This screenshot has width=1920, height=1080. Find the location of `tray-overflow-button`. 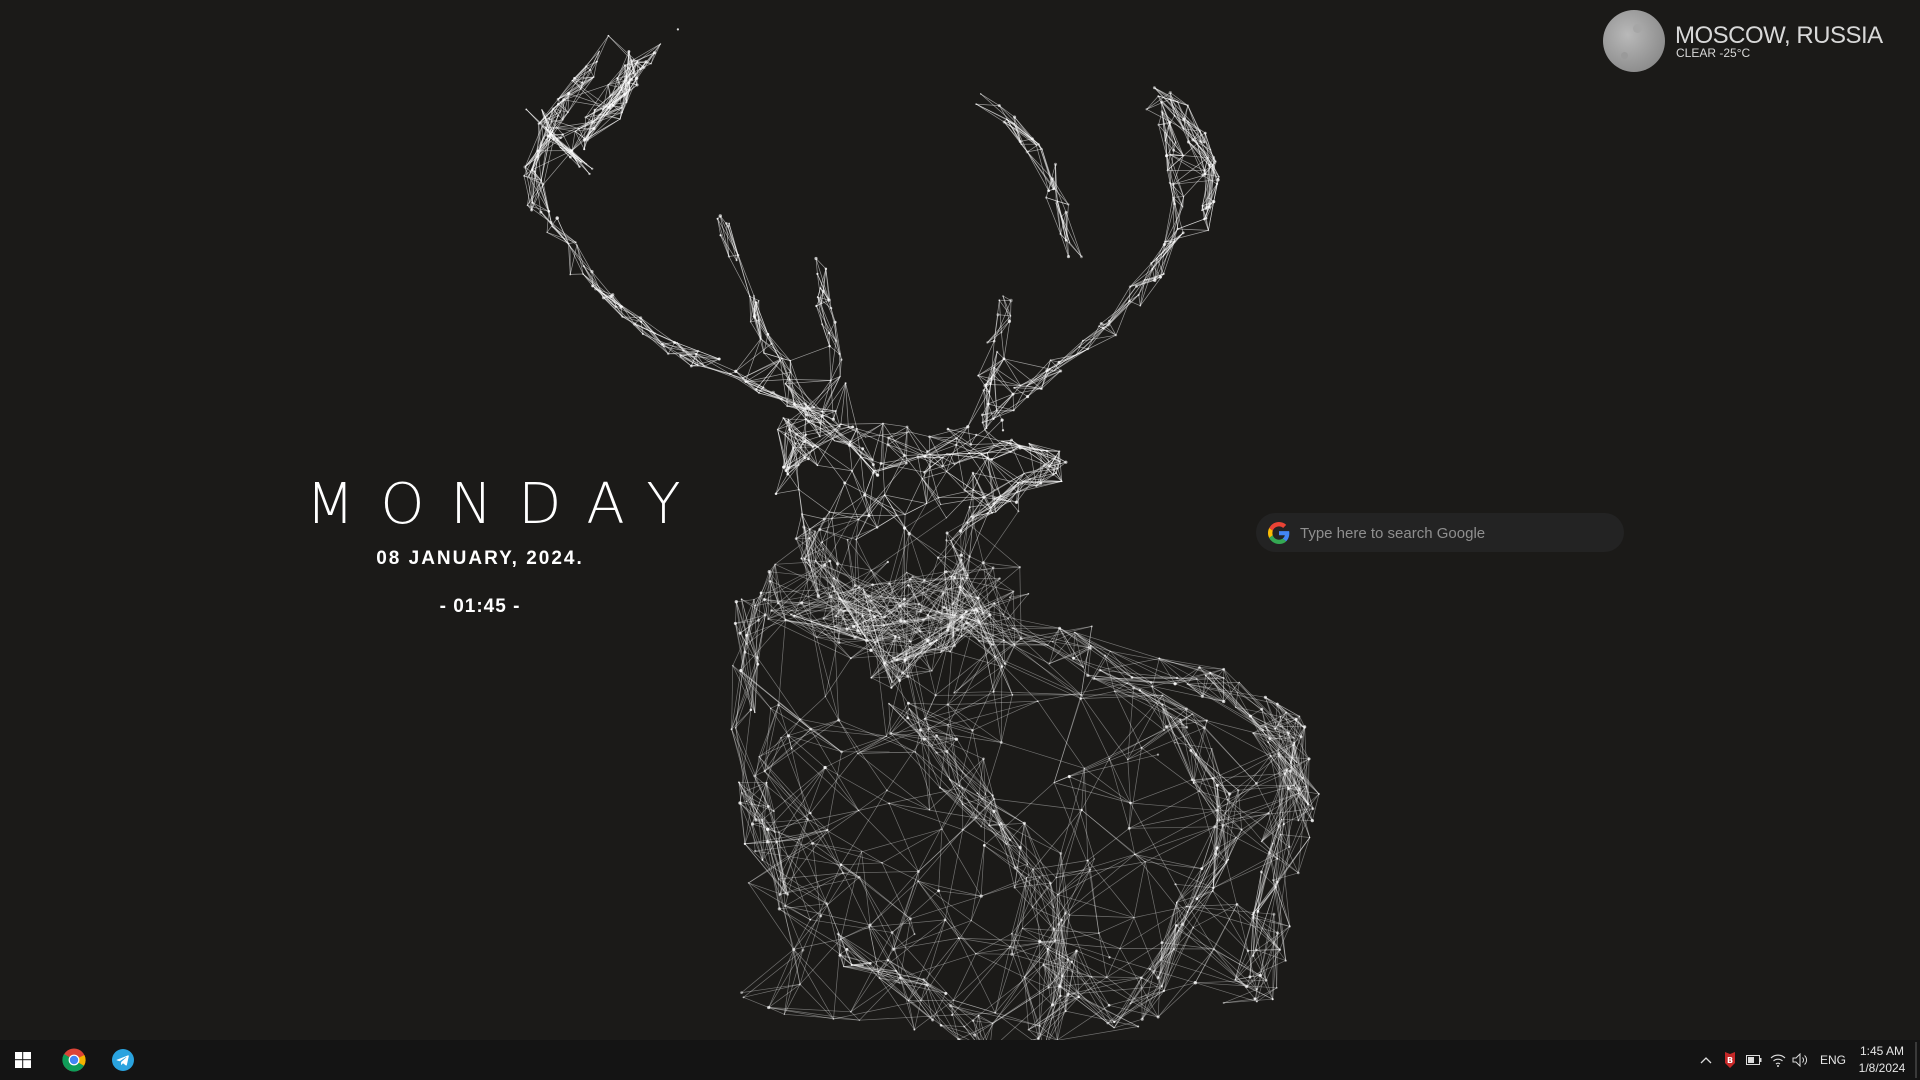

tray-overflow-button is located at coordinates (1706, 1060).